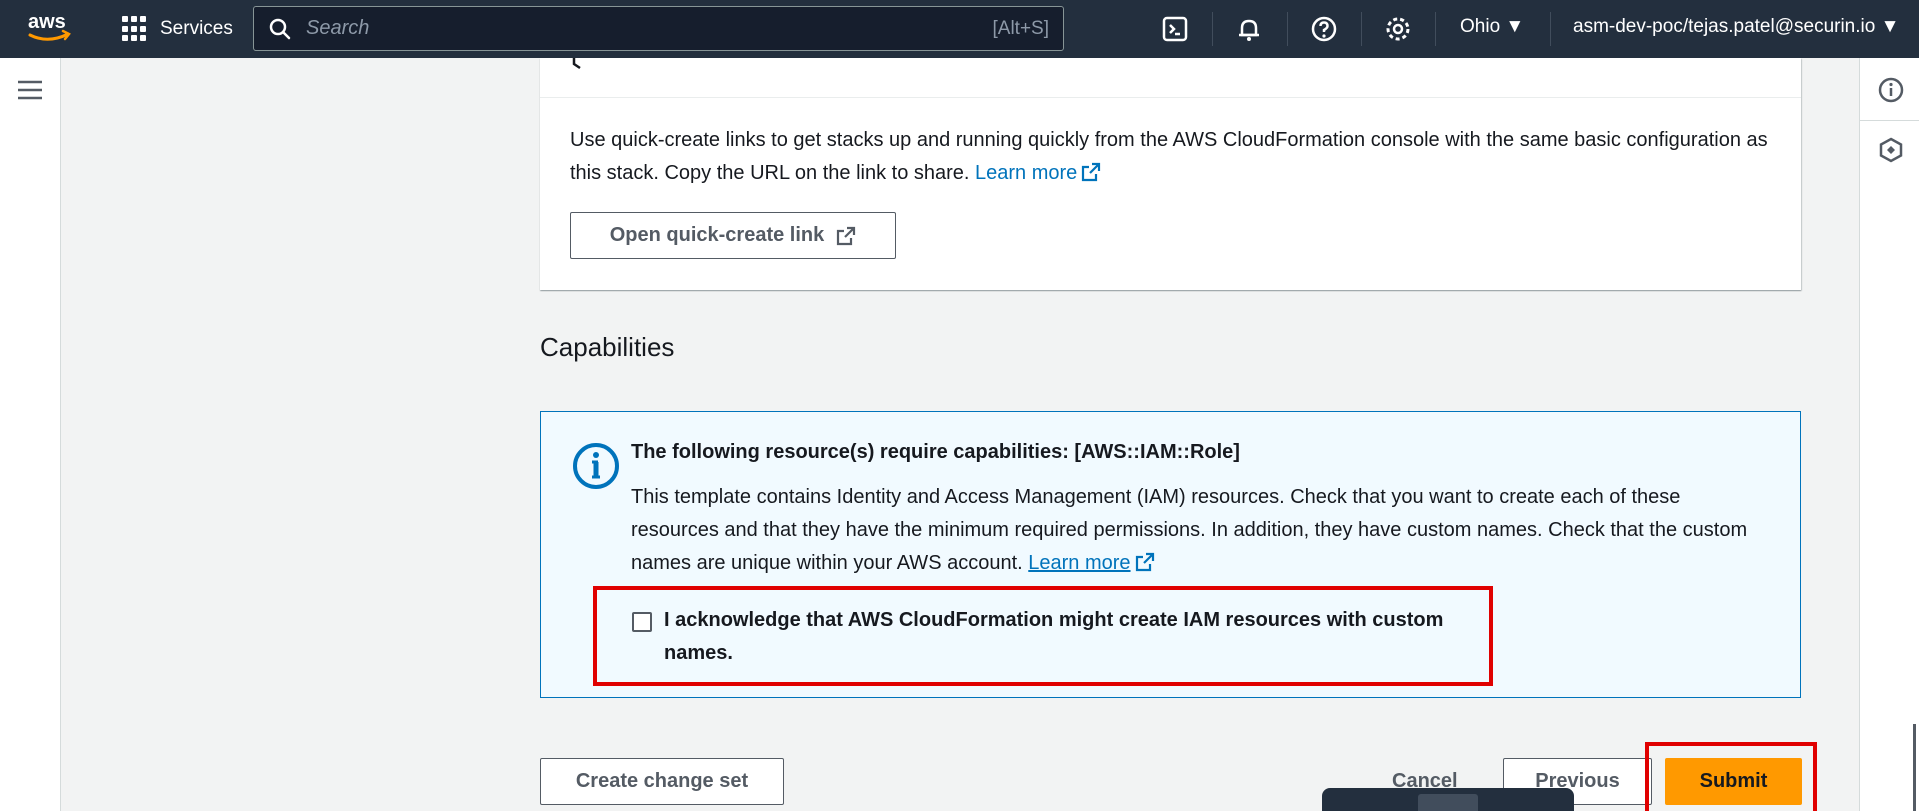 This screenshot has height=811, width=1919. What do you see at coordinates (1731, 776) in the screenshot?
I see `submit-highlight-box` at bounding box center [1731, 776].